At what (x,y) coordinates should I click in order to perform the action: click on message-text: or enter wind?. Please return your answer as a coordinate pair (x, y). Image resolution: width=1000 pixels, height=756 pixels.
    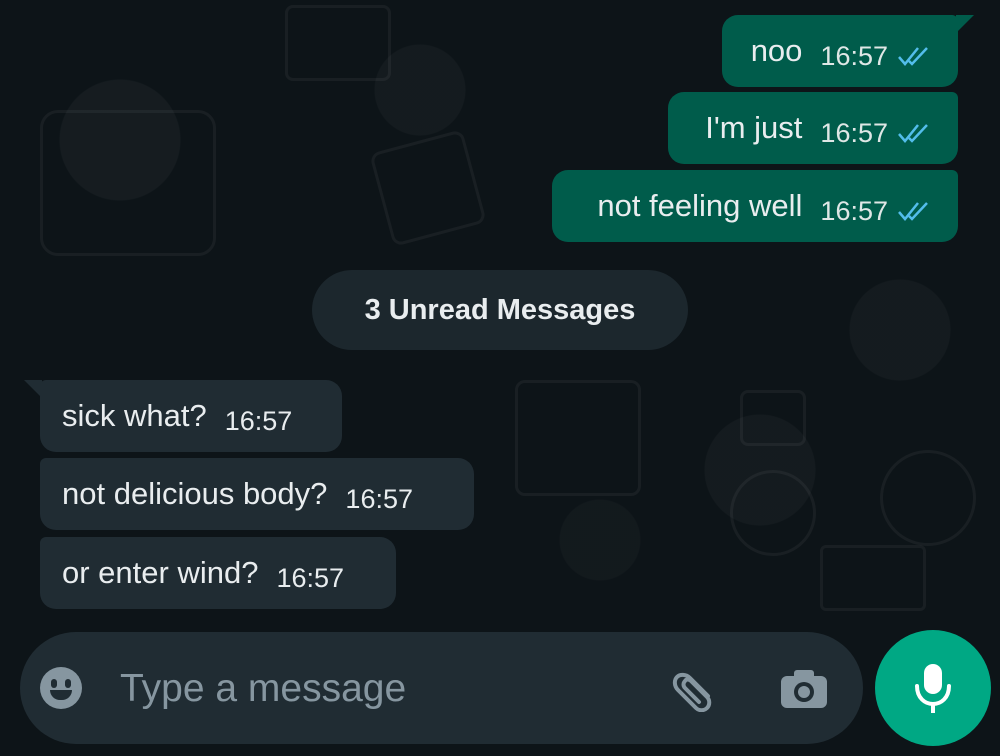
    Looking at the image, I should click on (160, 572).